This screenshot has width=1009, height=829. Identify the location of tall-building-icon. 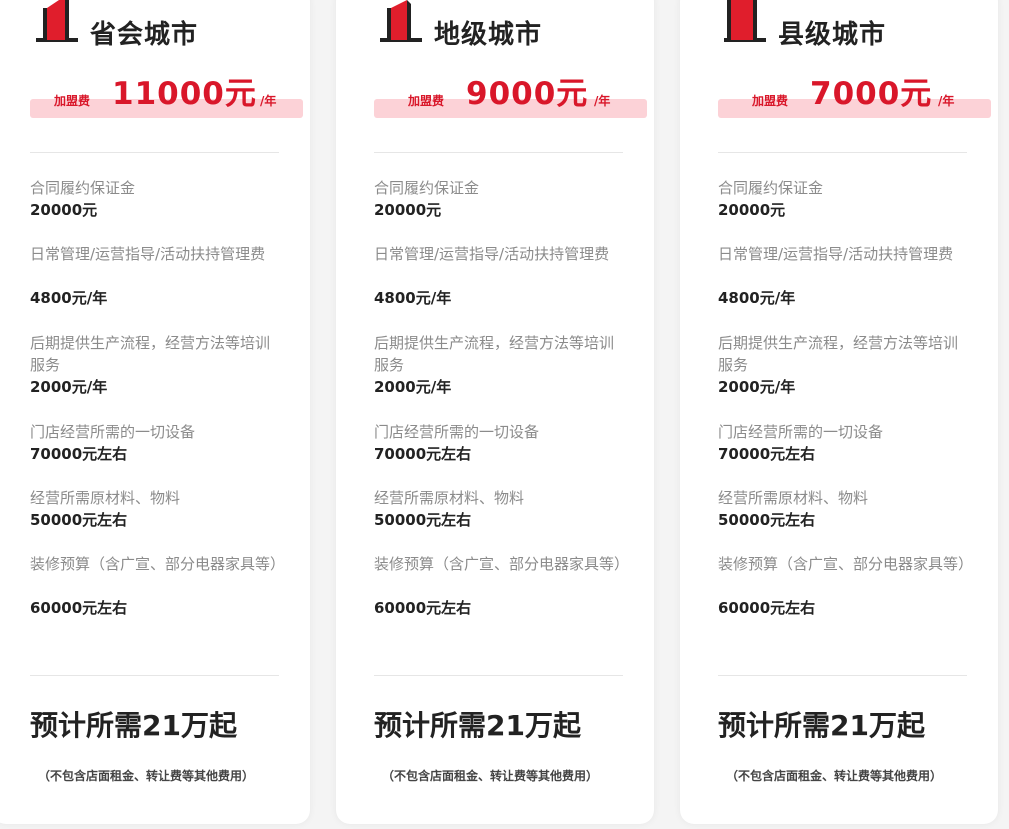
(57, 21).